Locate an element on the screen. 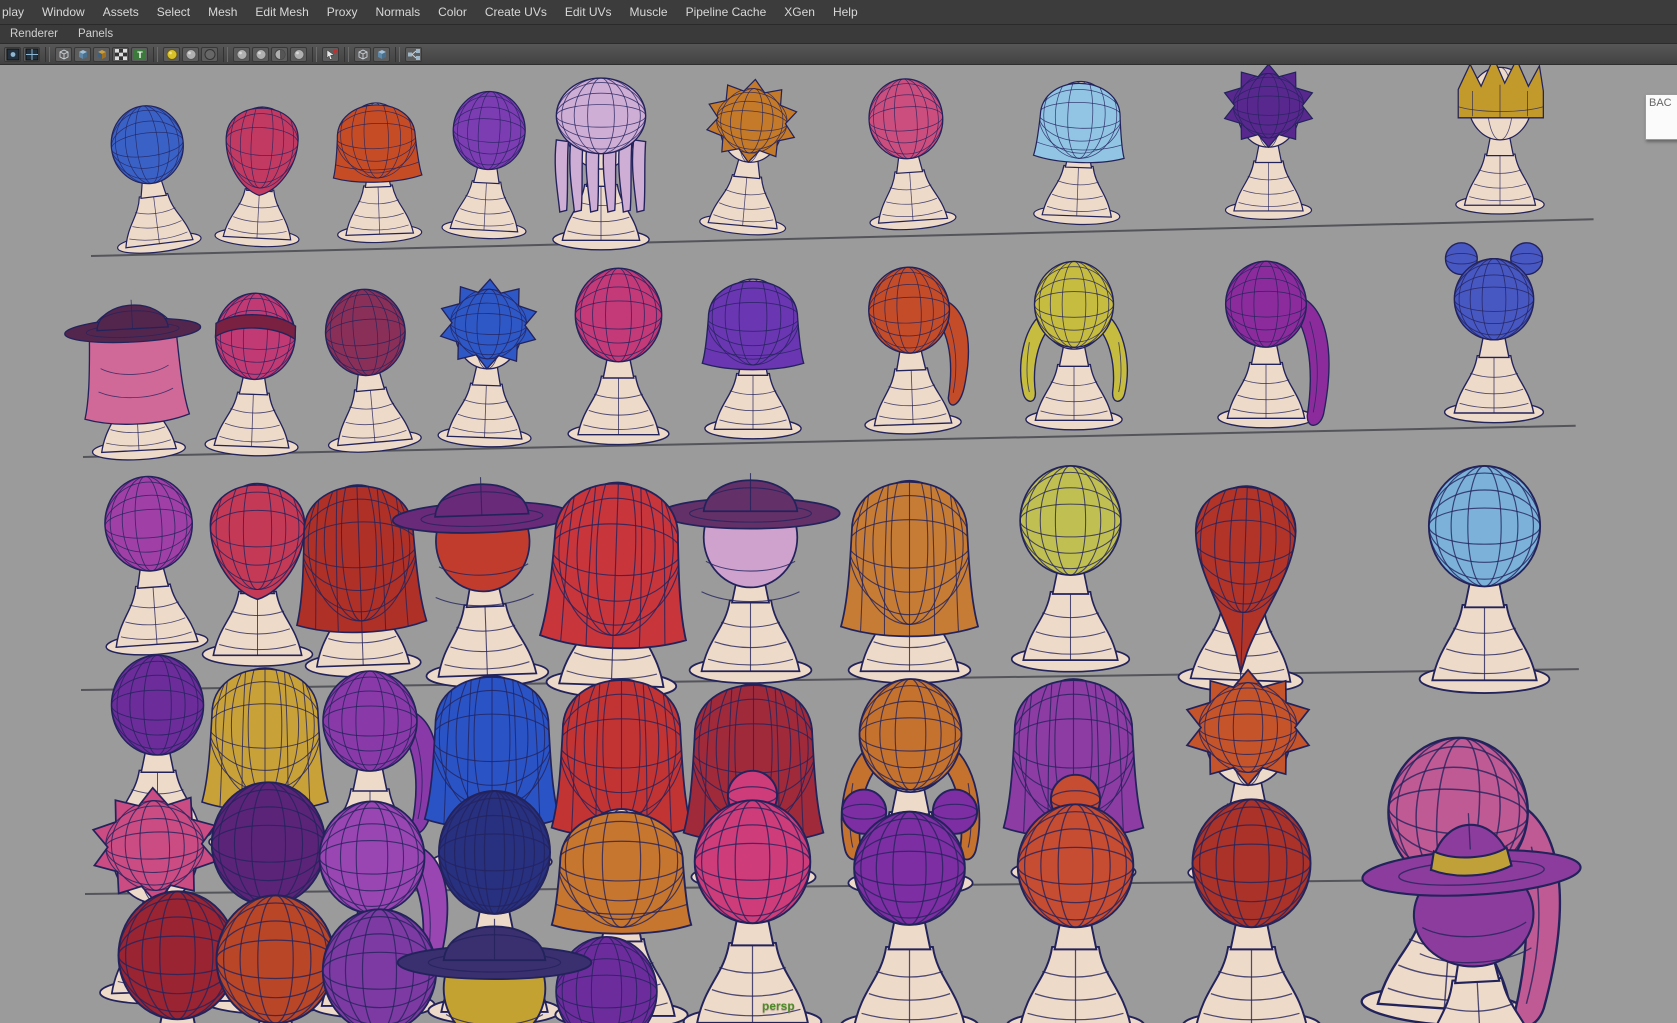 The image size is (1677, 1023). shaded-display-icon is located at coordinates (82, 54).